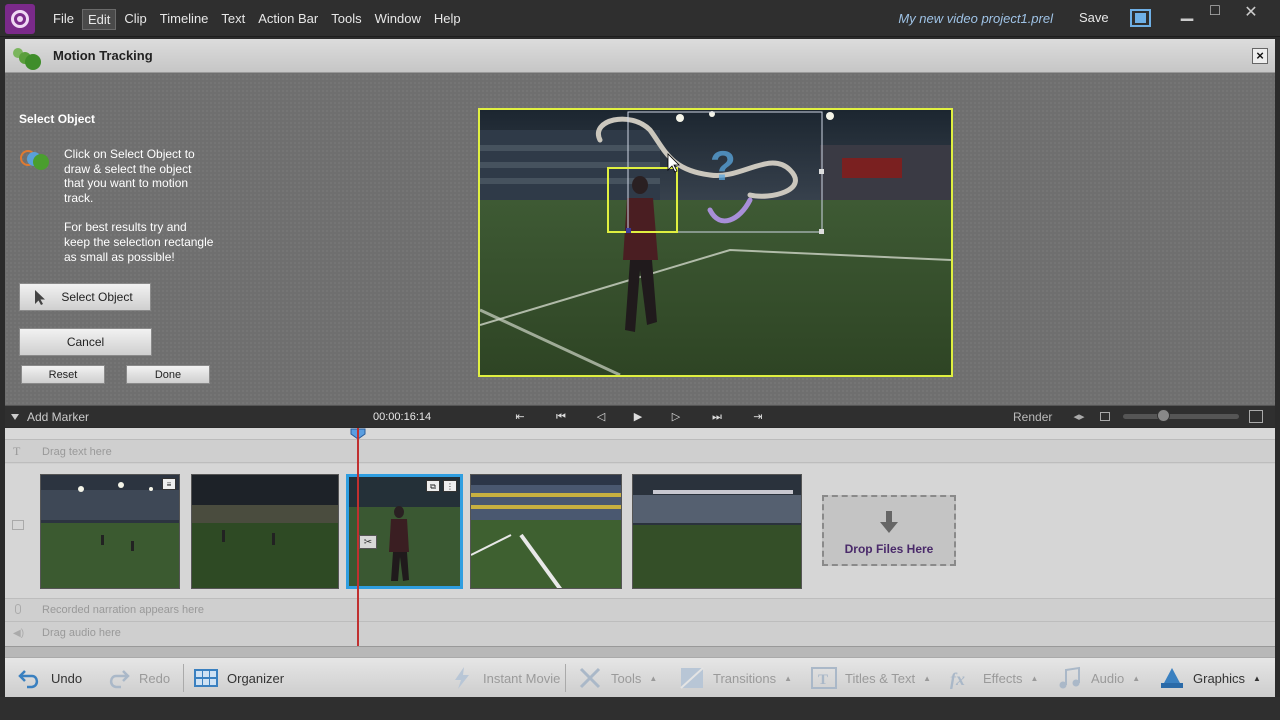 This screenshot has width=1280, height=720. I want to click on next-edit-button: ⏭, so click(717, 417).